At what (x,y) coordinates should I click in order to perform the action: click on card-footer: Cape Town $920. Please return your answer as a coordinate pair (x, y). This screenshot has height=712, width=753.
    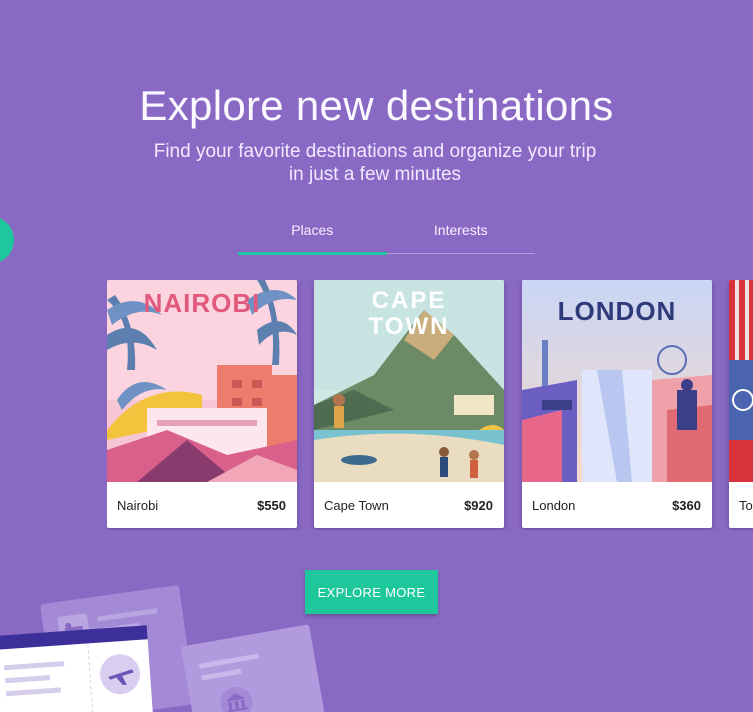
    Looking at the image, I should click on (409, 505).